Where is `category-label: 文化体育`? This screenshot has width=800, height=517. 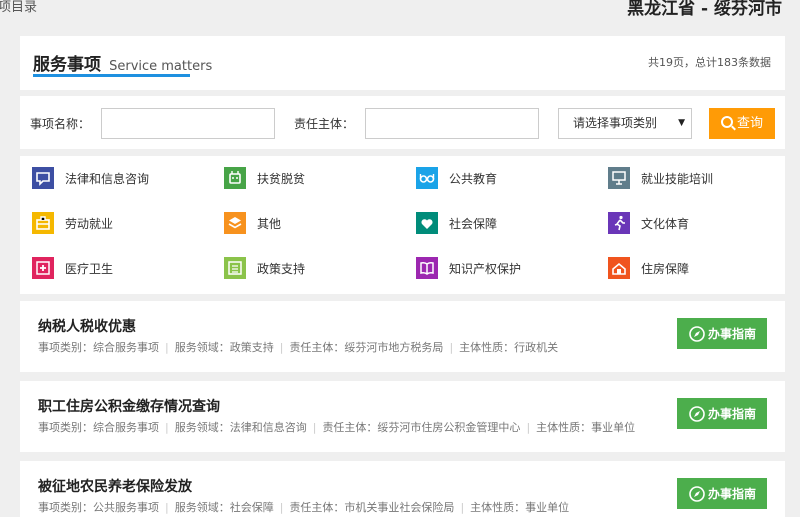 category-label: 文化体育 is located at coordinates (665, 223).